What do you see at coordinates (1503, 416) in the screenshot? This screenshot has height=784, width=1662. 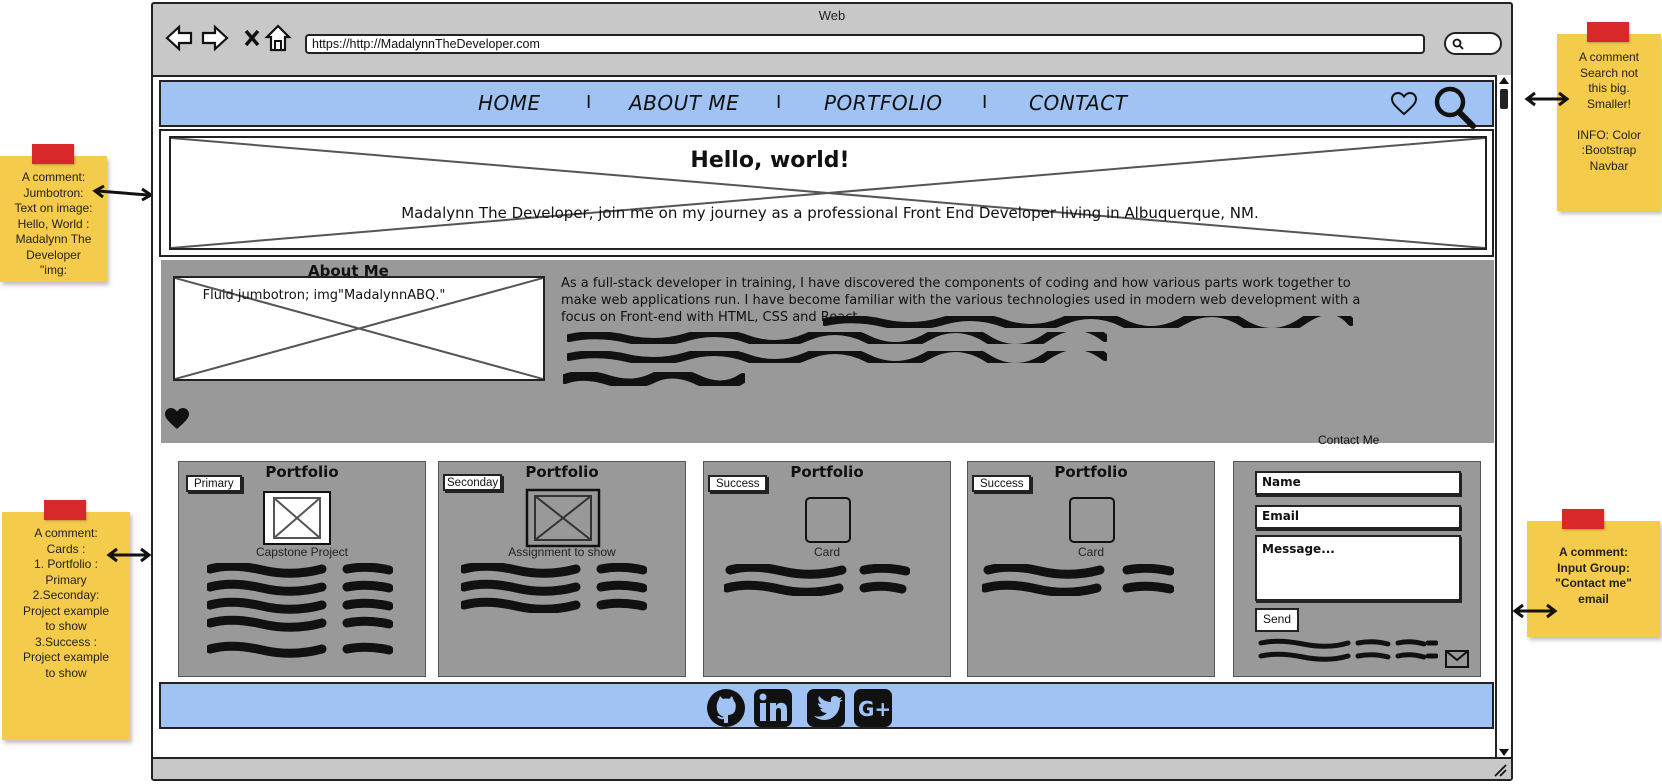 I see `vertical-scrollbar` at bounding box center [1503, 416].